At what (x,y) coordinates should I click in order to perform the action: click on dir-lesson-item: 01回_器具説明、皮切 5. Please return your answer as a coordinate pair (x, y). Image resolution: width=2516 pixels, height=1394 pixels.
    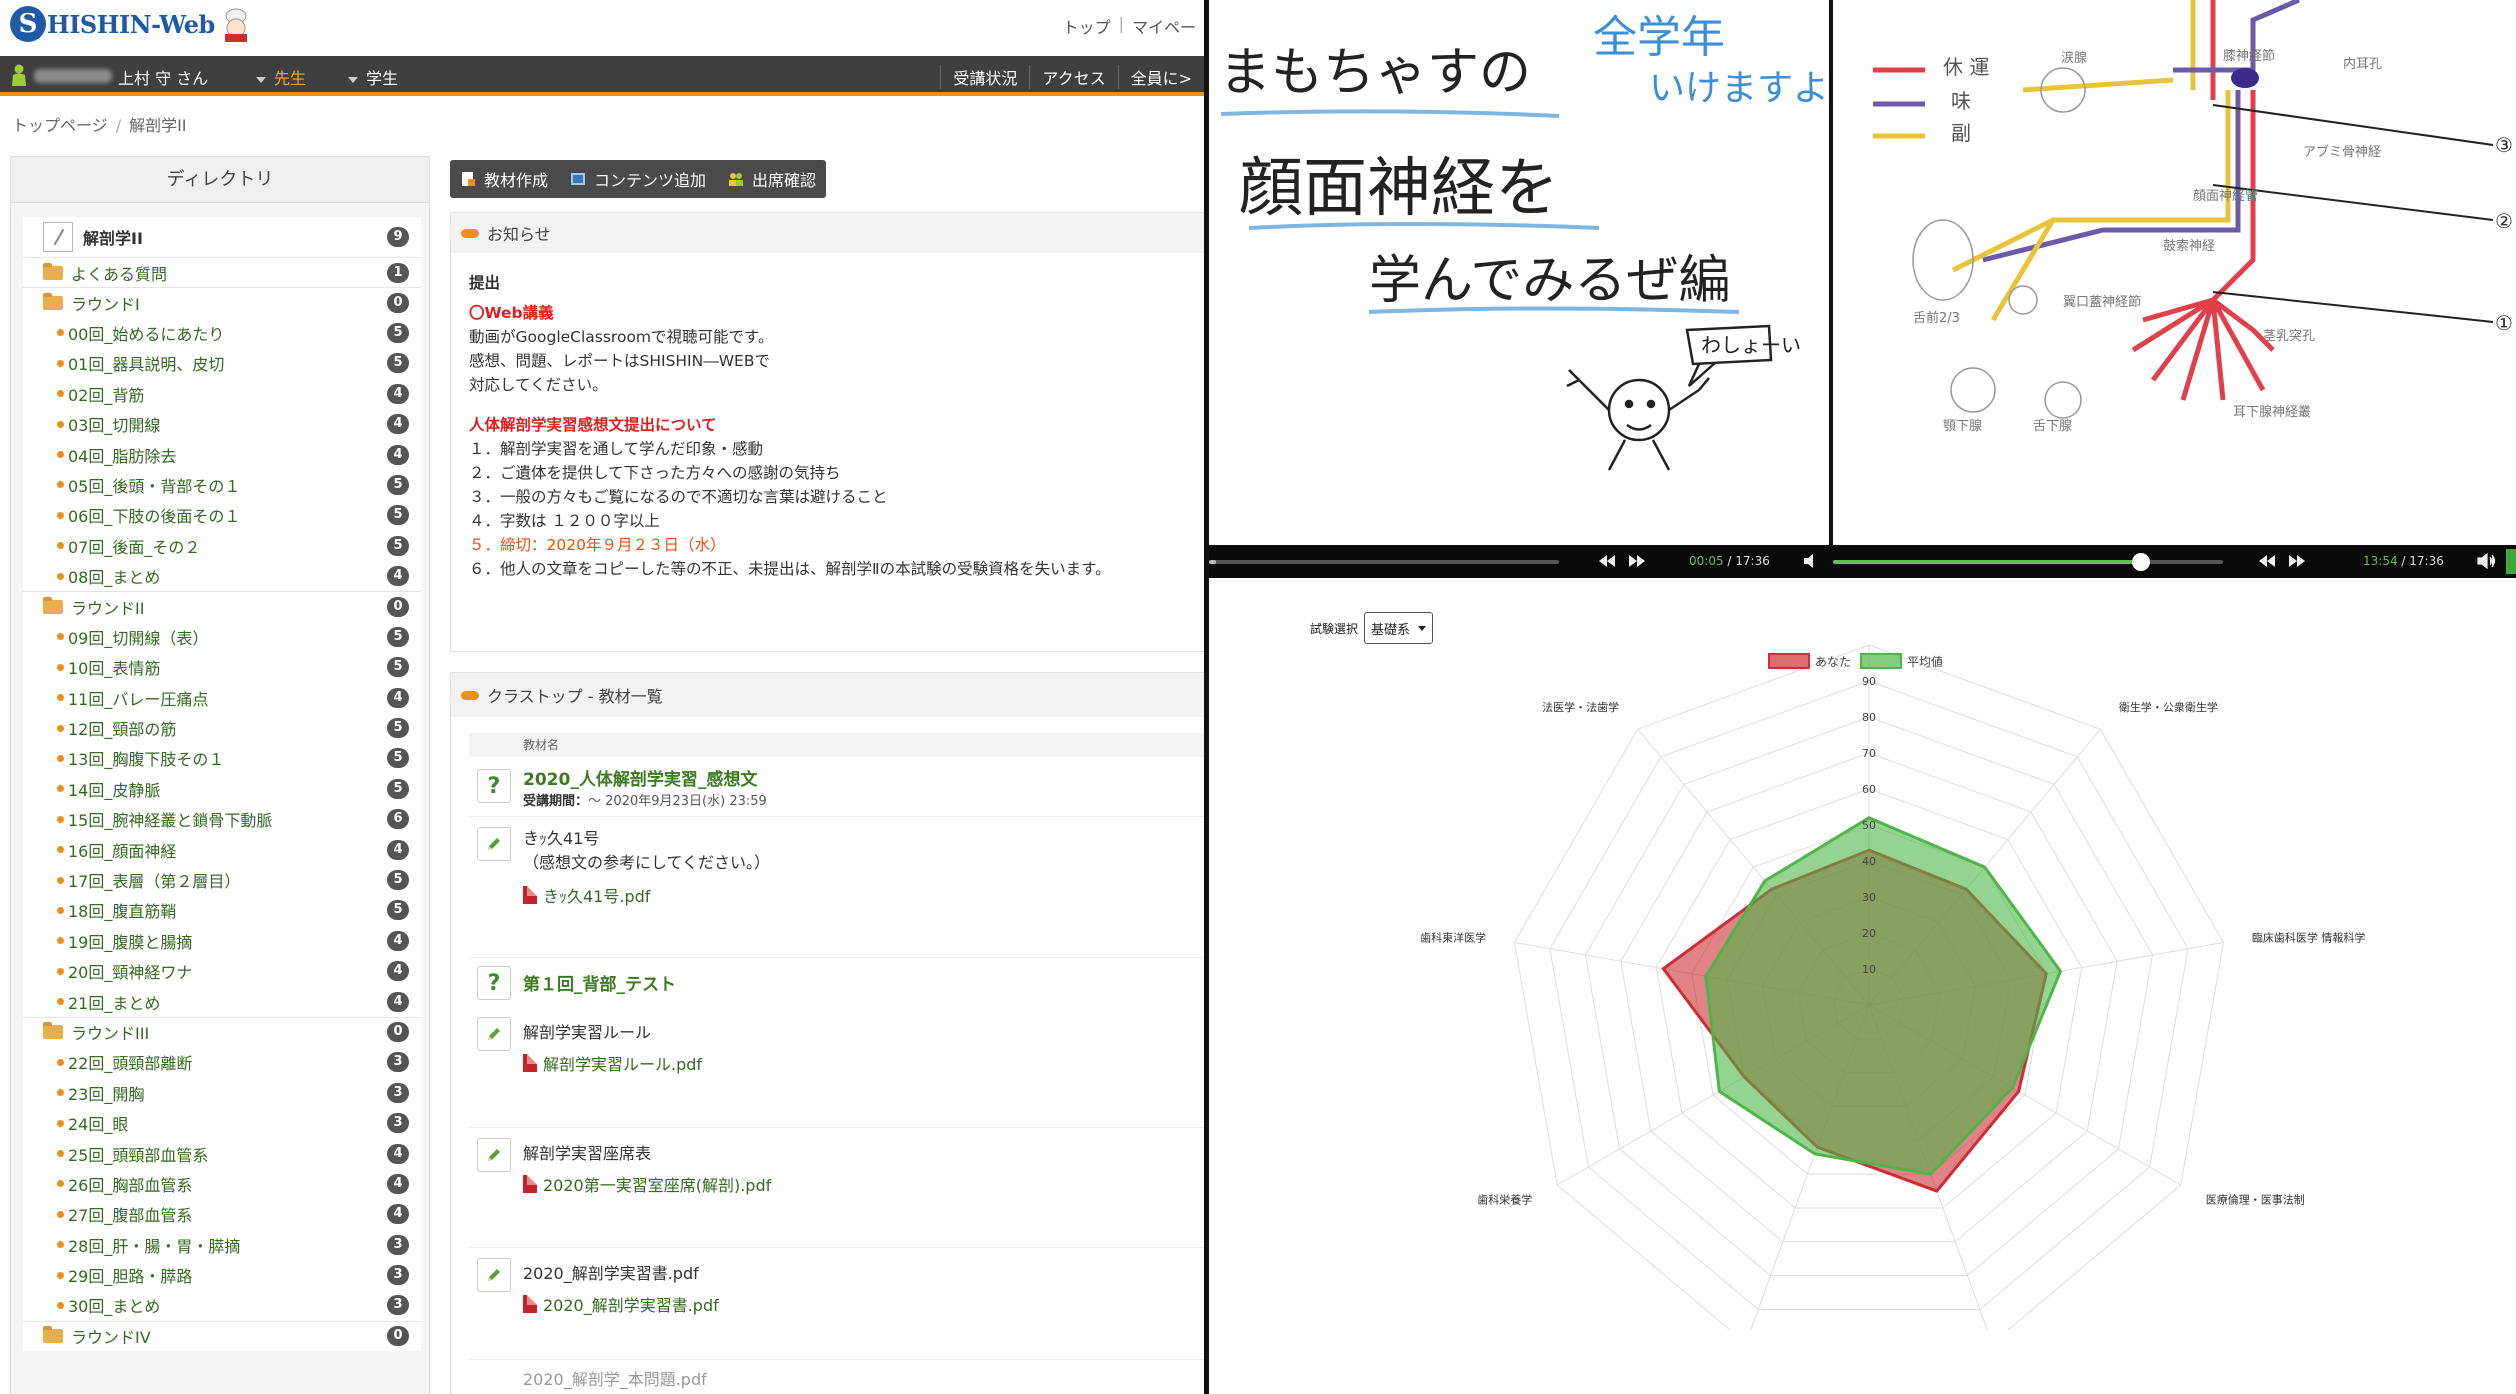
    Looking at the image, I should click on (222, 363).